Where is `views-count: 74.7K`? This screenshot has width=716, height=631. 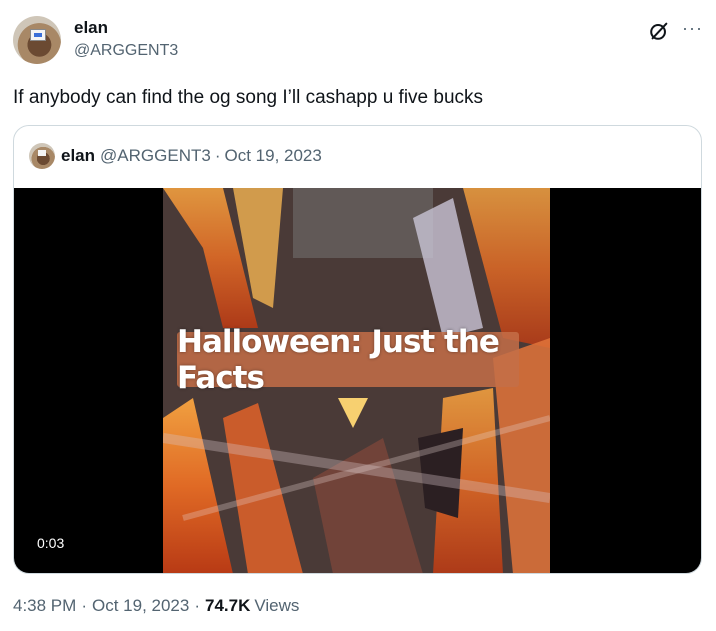 views-count: 74.7K is located at coordinates (228, 605).